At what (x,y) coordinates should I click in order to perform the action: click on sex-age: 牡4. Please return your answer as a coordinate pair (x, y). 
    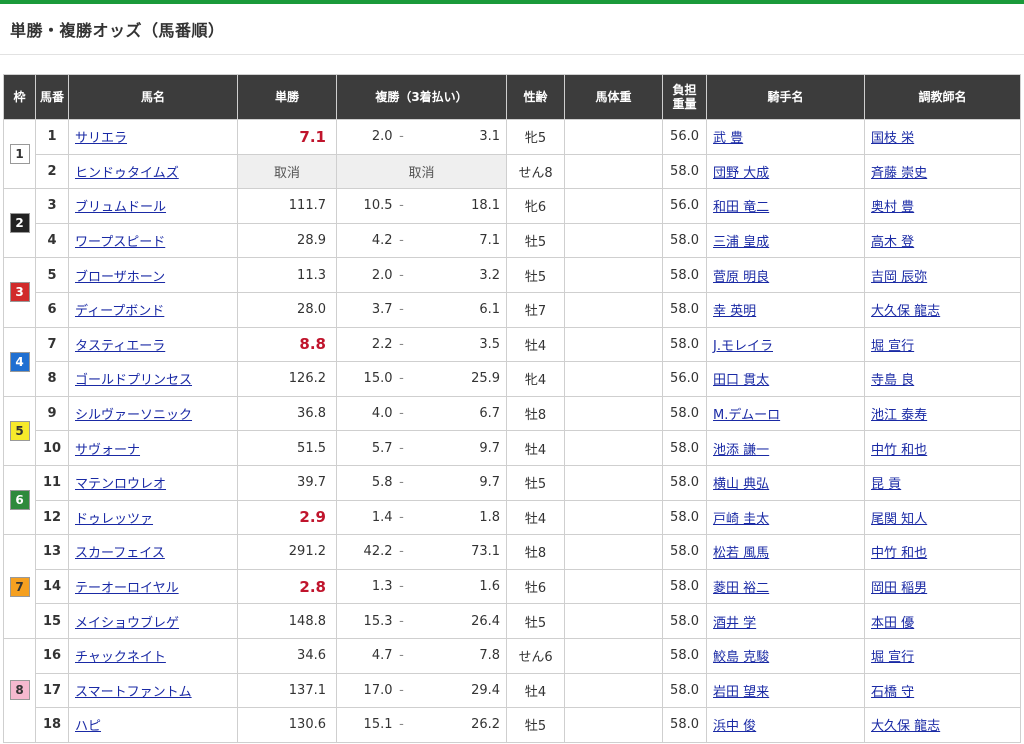
    Looking at the image, I should click on (536, 690).